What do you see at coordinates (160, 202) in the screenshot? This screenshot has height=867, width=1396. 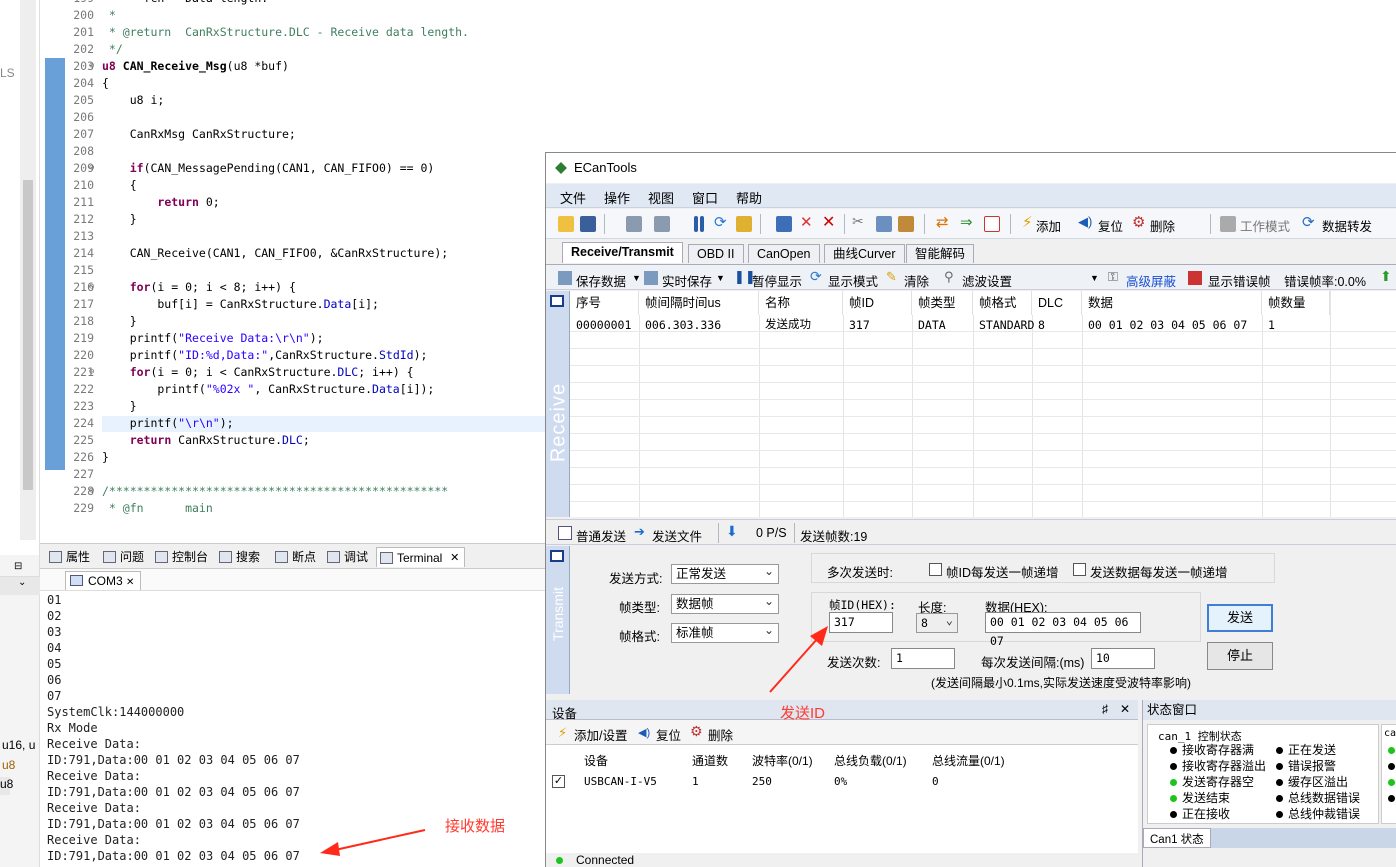 I see `code-line: return 0;` at bounding box center [160, 202].